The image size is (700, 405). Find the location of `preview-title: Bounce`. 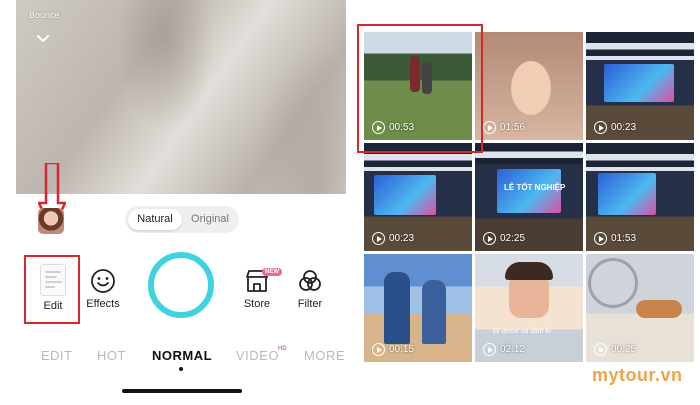

preview-title: Bounce is located at coordinates (44, 15).